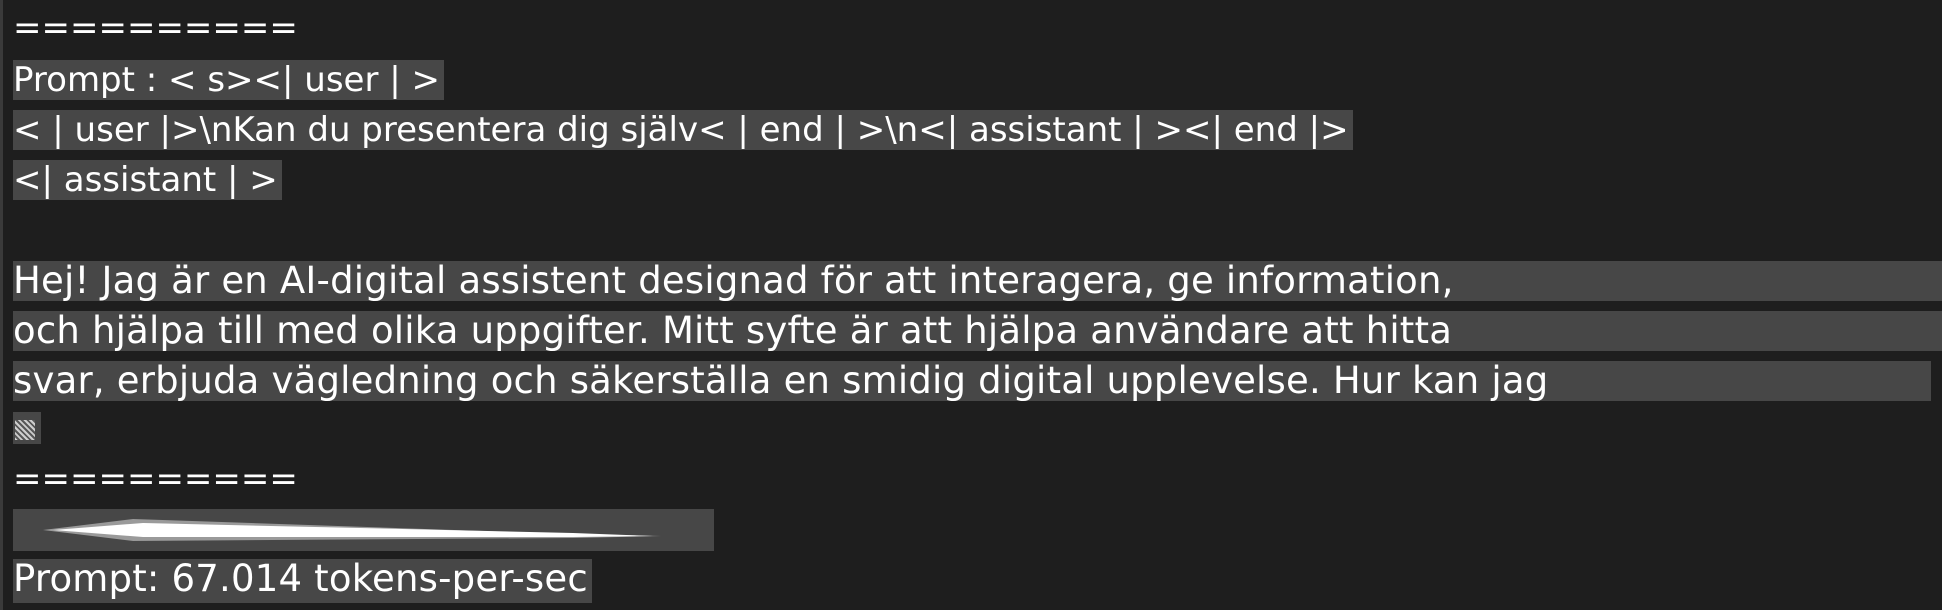  Describe the element at coordinates (25, 430) in the screenshot. I see `garbled-glyph-icon` at that location.